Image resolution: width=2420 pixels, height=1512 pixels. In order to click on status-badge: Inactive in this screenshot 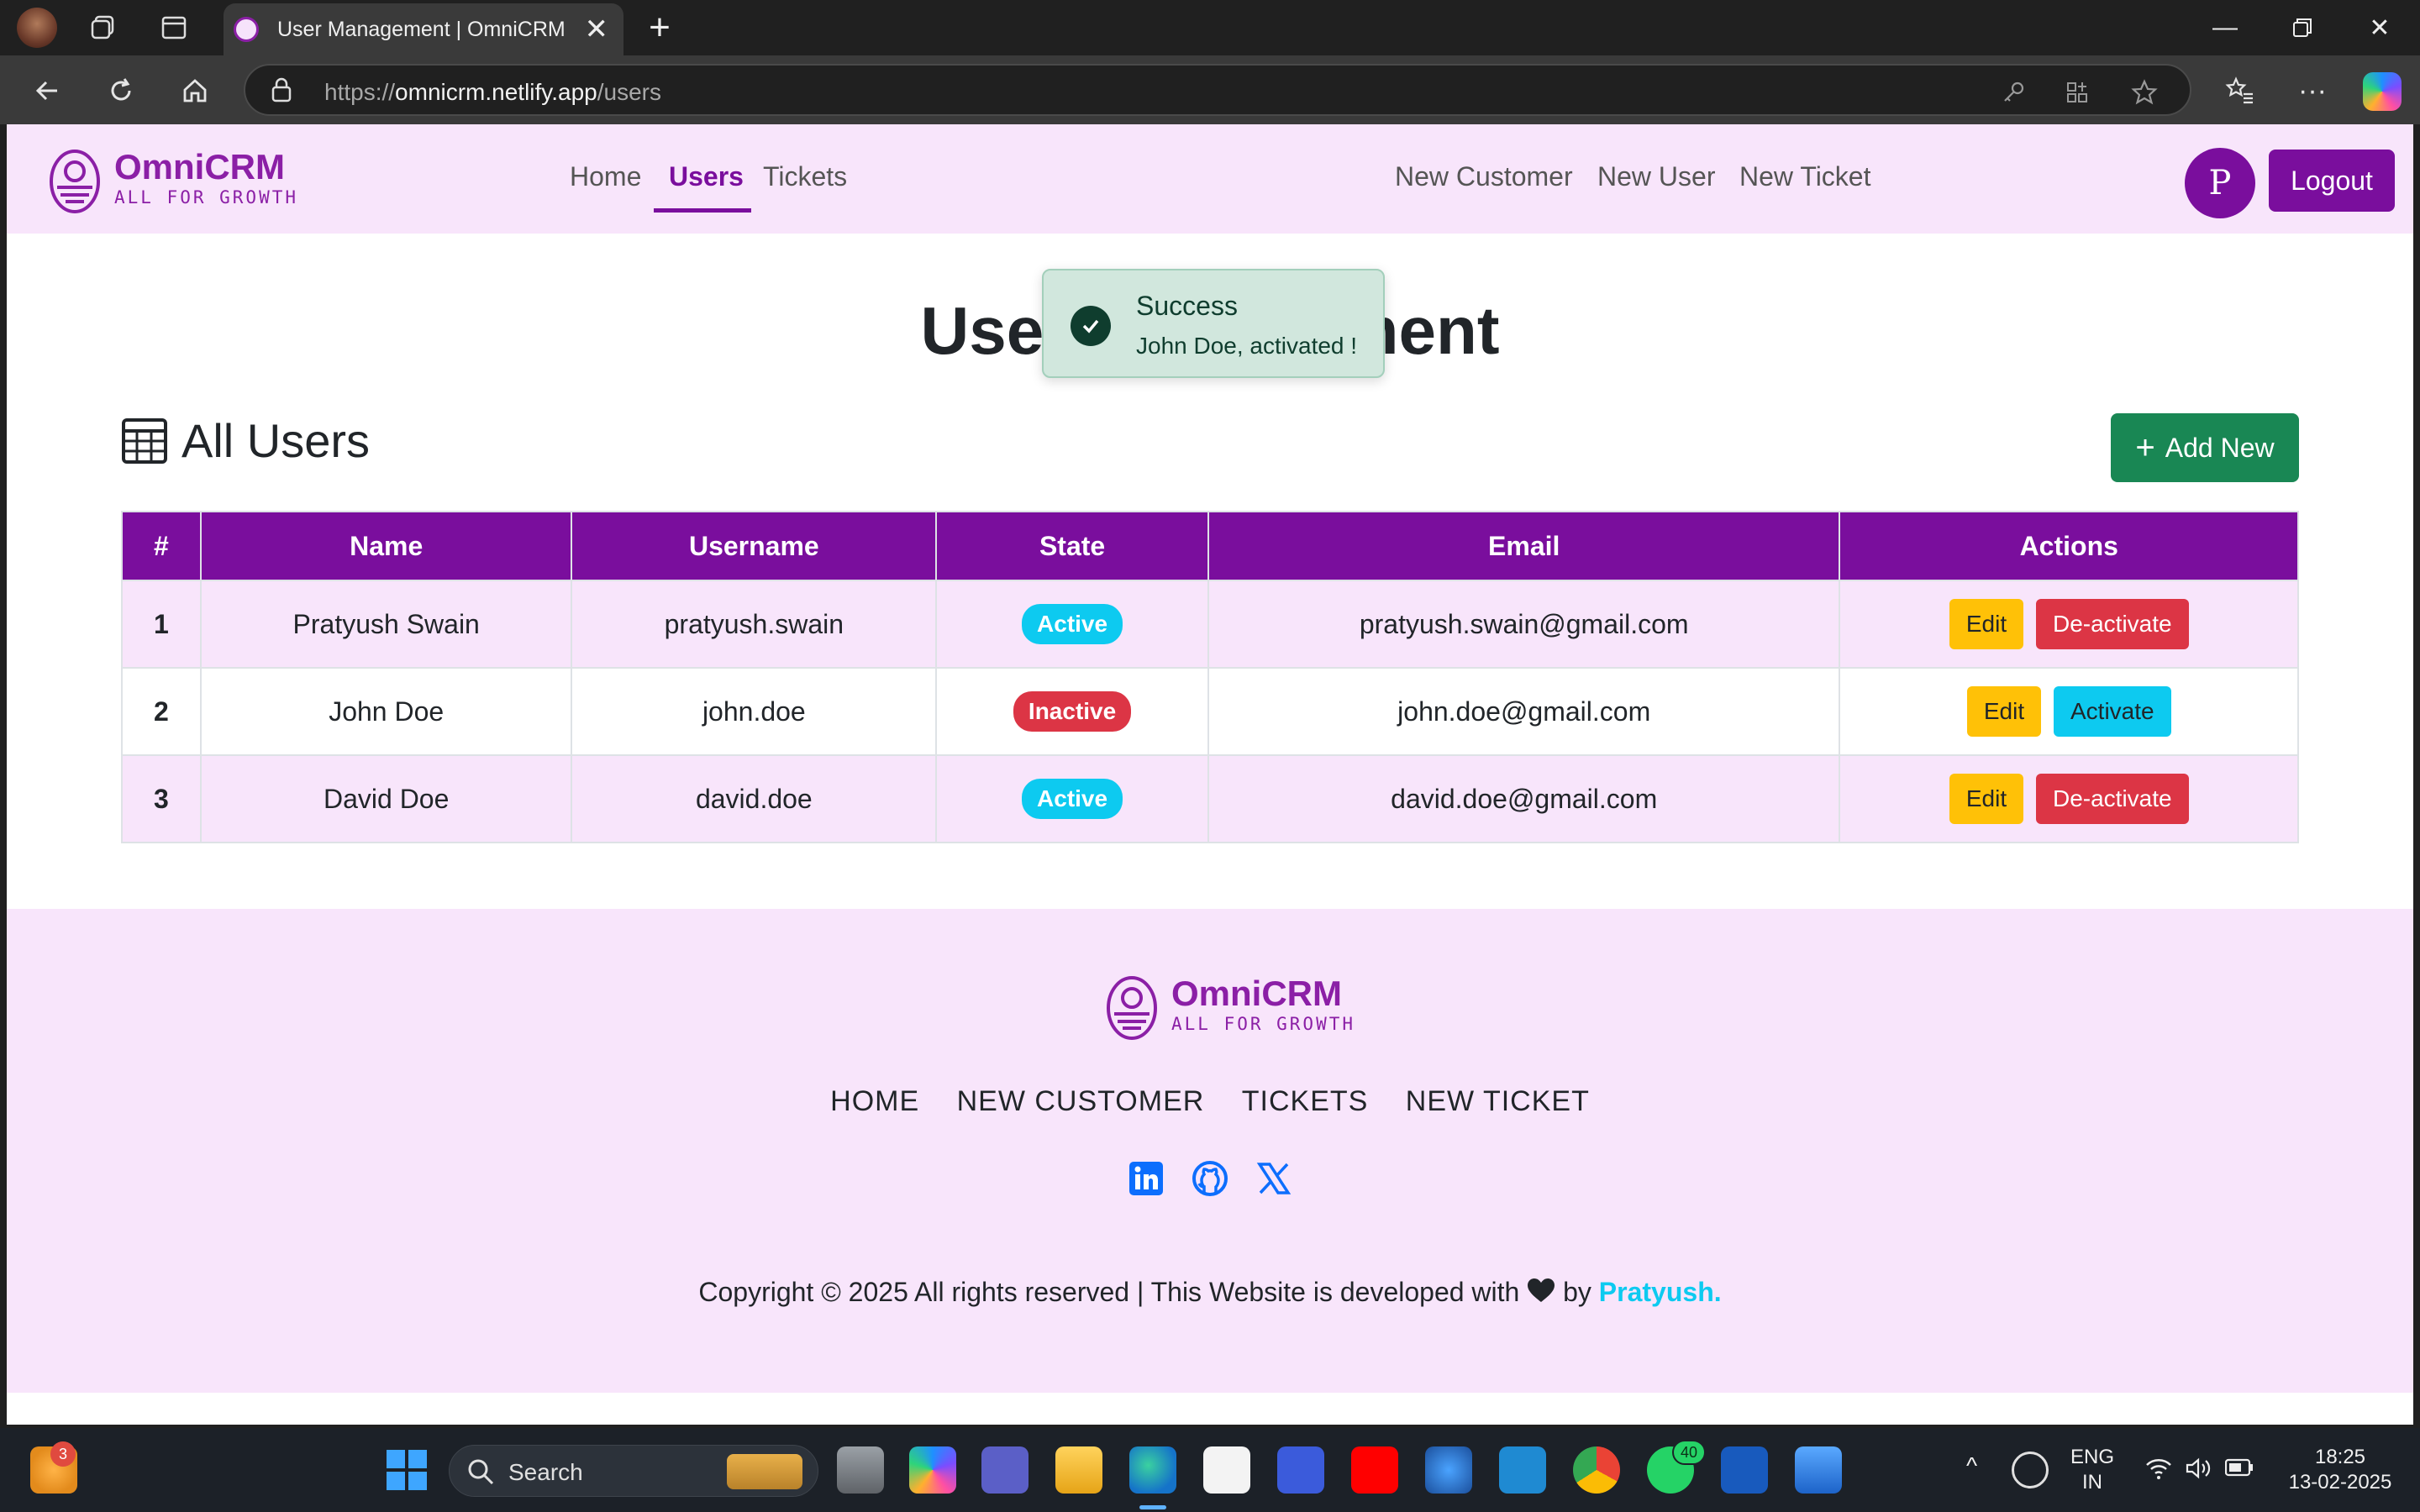, I will do `click(1073, 711)`.